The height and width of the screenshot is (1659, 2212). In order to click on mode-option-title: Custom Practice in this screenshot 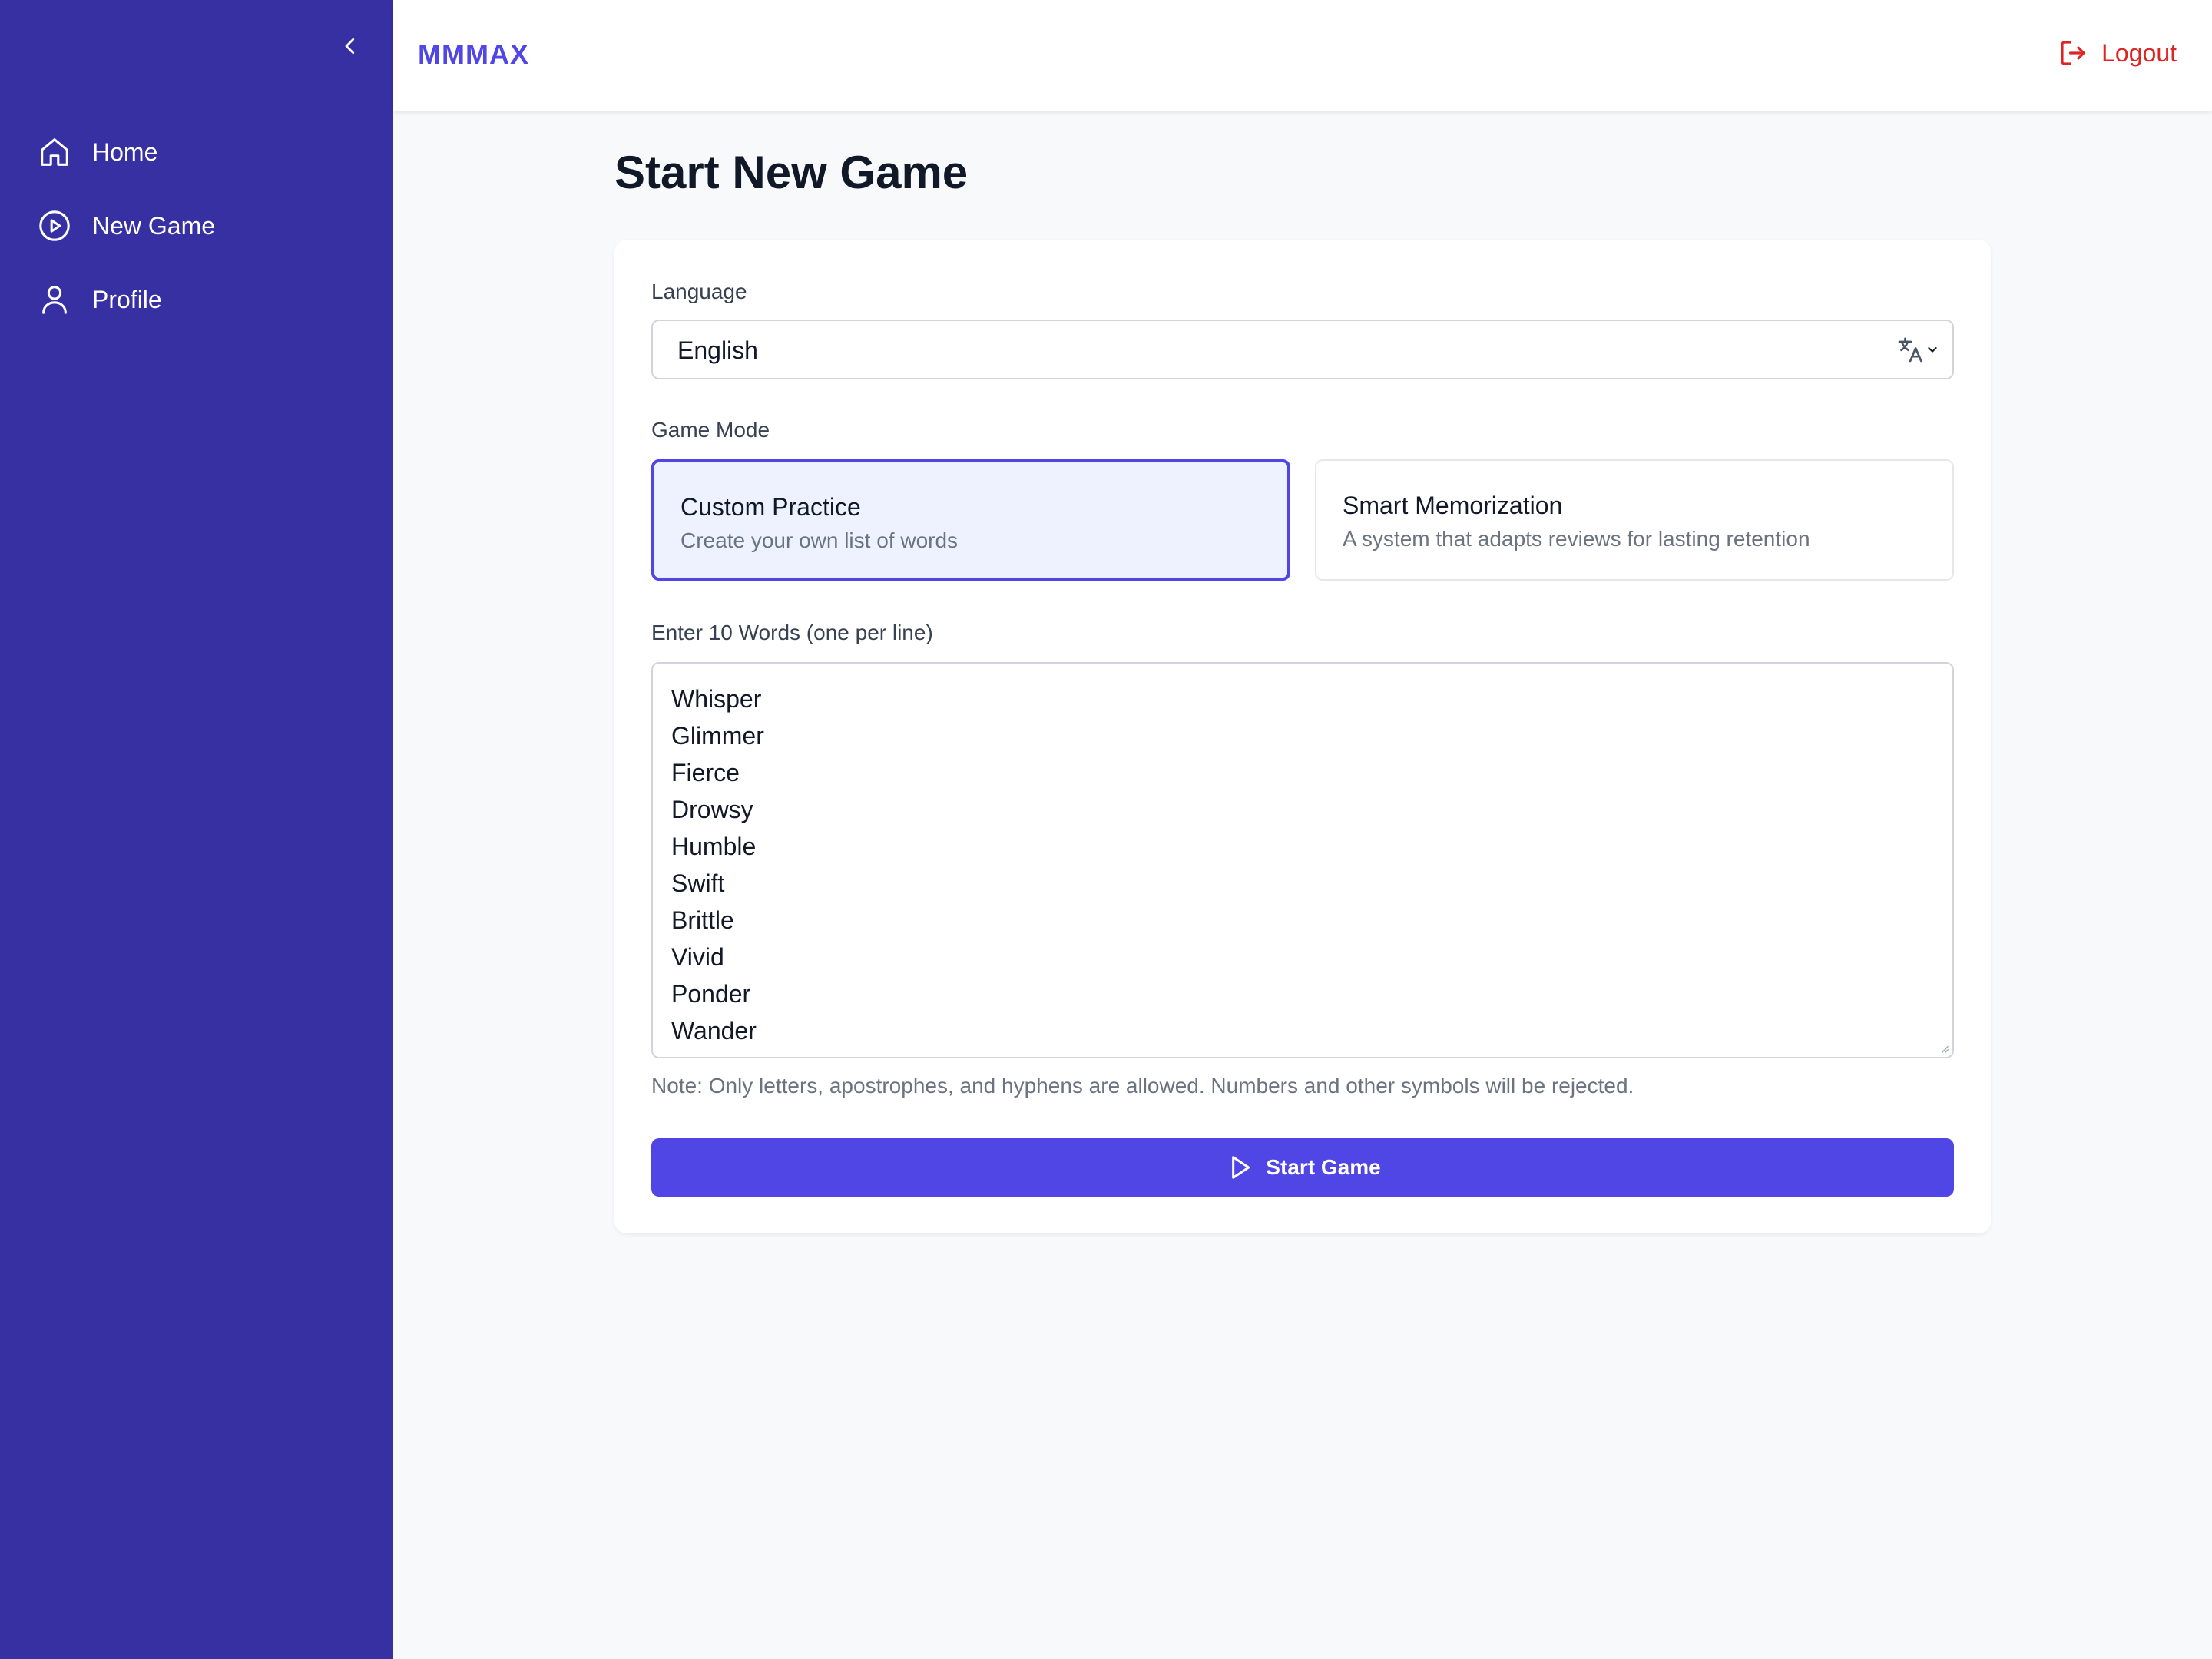, I will do `click(770, 507)`.